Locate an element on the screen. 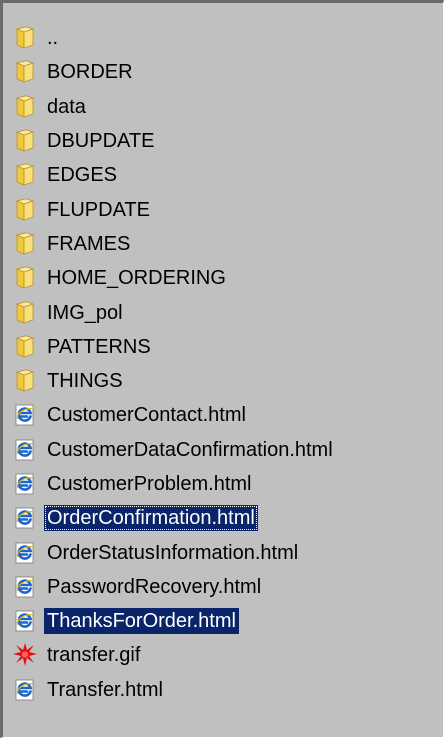 The image size is (444, 738). file-list-item-label: .. is located at coordinates (53, 38).